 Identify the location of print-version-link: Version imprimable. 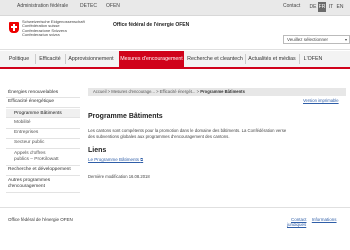
(321, 100).